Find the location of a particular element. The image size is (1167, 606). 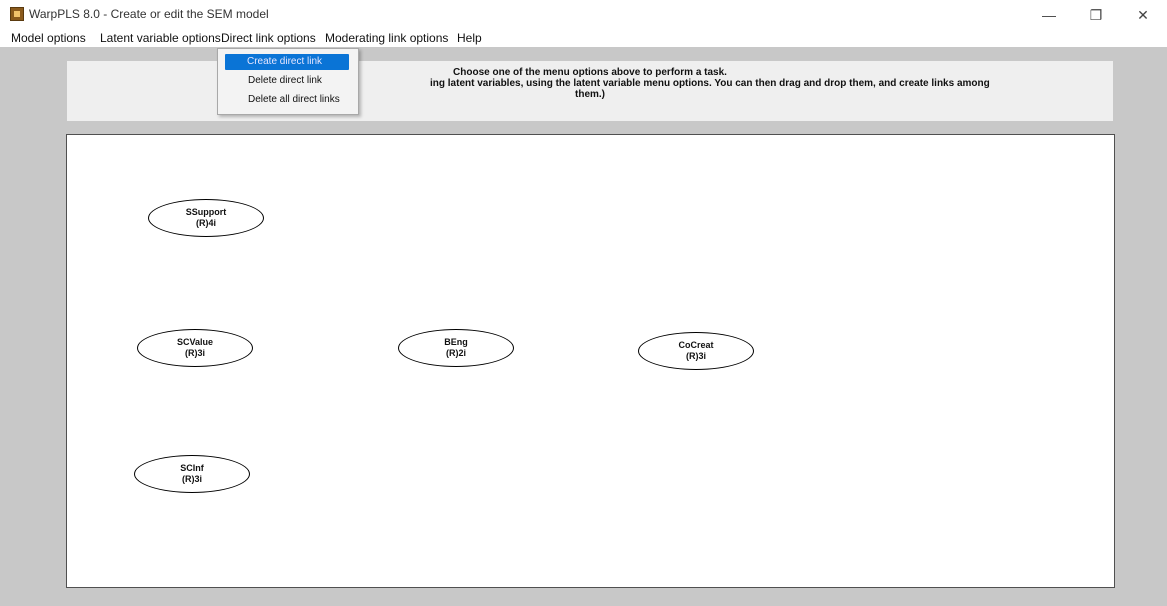

minimize-button: — is located at coordinates (1049, 15).